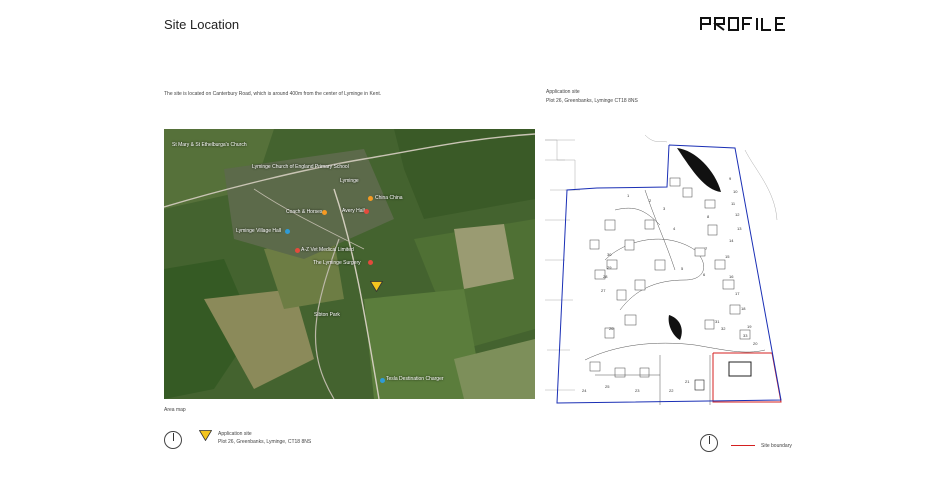 This screenshot has height=480, width=950. What do you see at coordinates (235, 434) in the screenshot?
I see `marker-legend-title: Application site` at bounding box center [235, 434].